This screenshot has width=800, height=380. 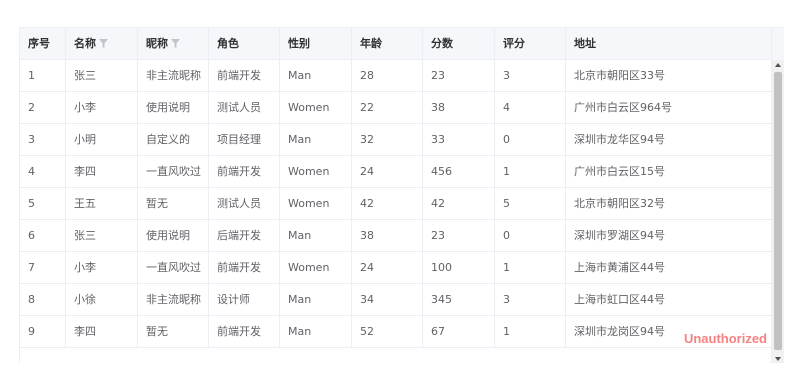 What do you see at coordinates (777, 44) in the screenshot?
I see `header-scroll-gutter` at bounding box center [777, 44].